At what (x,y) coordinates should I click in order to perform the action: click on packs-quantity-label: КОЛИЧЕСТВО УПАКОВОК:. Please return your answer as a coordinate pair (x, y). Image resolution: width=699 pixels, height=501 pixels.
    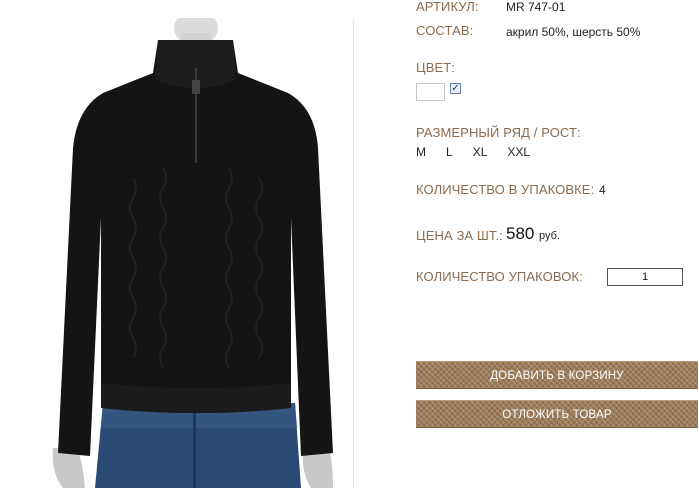
    Looking at the image, I should click on (499, 276).